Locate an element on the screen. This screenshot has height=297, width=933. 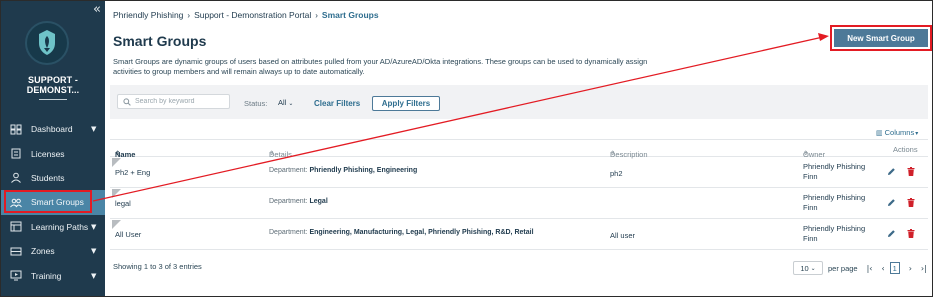
collapse-sidebar-icon: « is located at coordinates (97, 9).